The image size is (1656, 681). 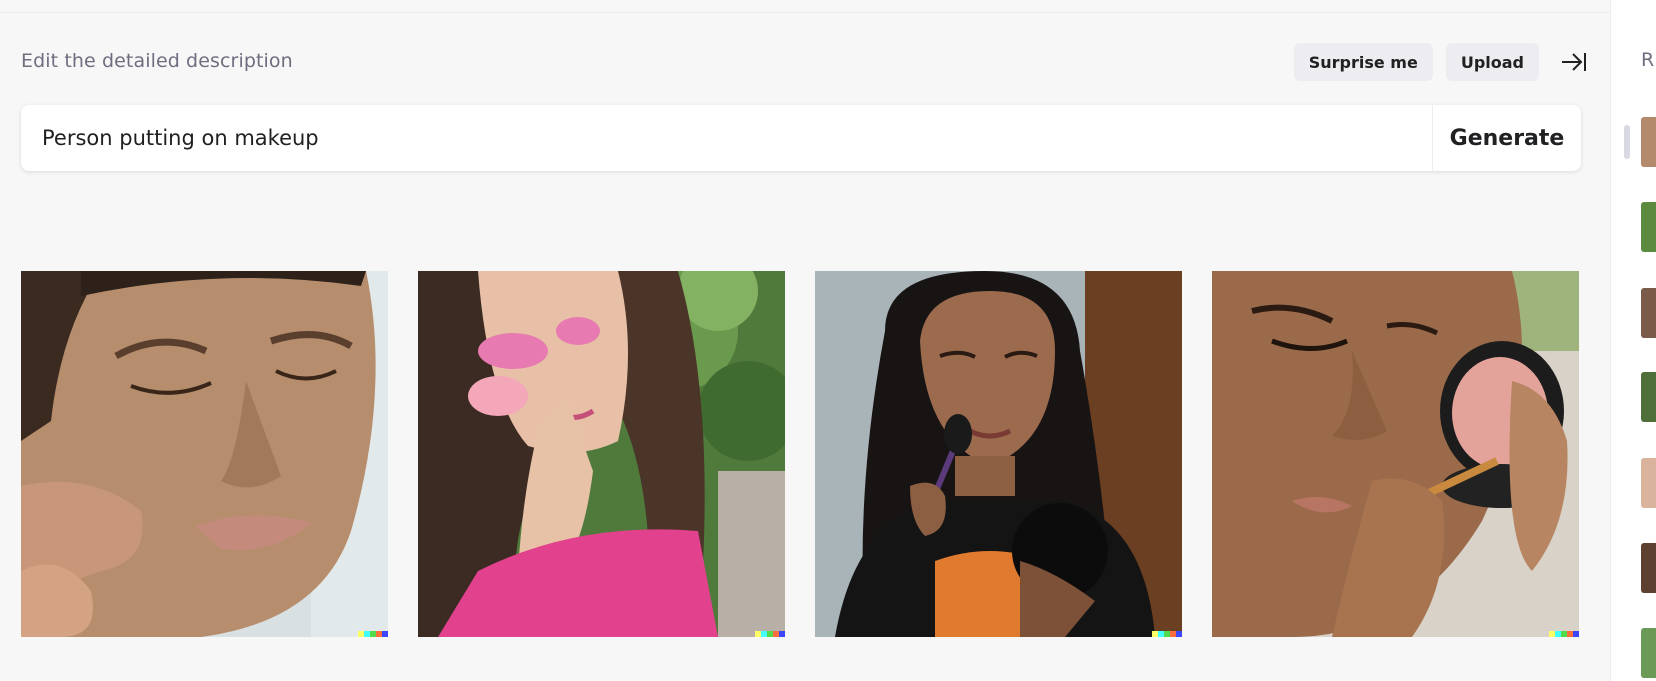 What do you see at coordinates (726, 138) in the screenshot?
I see `prompt-input: Person putting on makeup` at bounding box center [726, 138].